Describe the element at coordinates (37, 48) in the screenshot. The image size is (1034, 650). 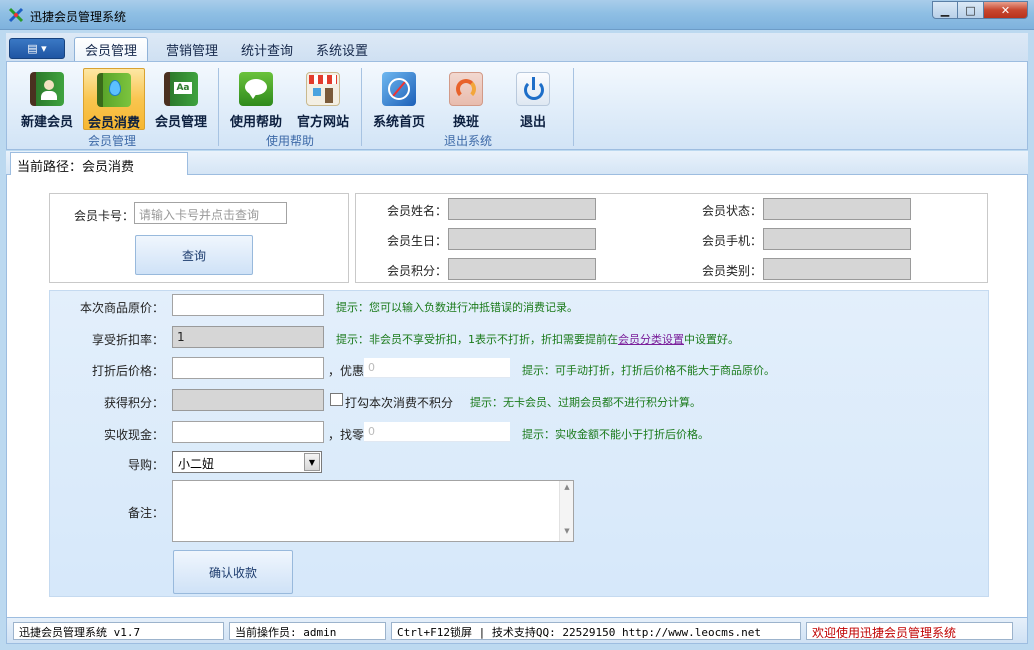
I see `app-menu-button: ▤ ▾` at that location.